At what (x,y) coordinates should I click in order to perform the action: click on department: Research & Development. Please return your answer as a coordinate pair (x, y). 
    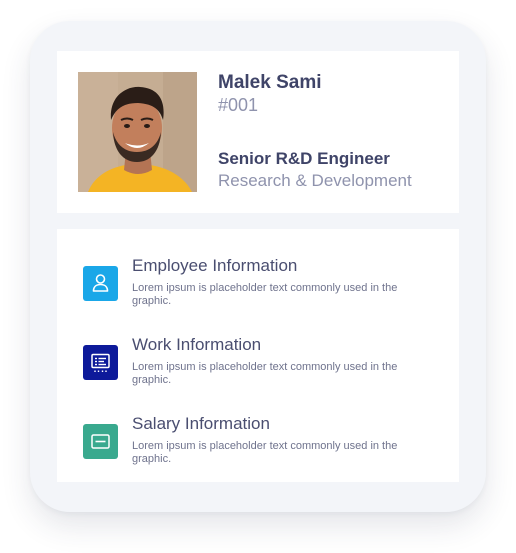
    Looking at the image, I should click on (315, 180).